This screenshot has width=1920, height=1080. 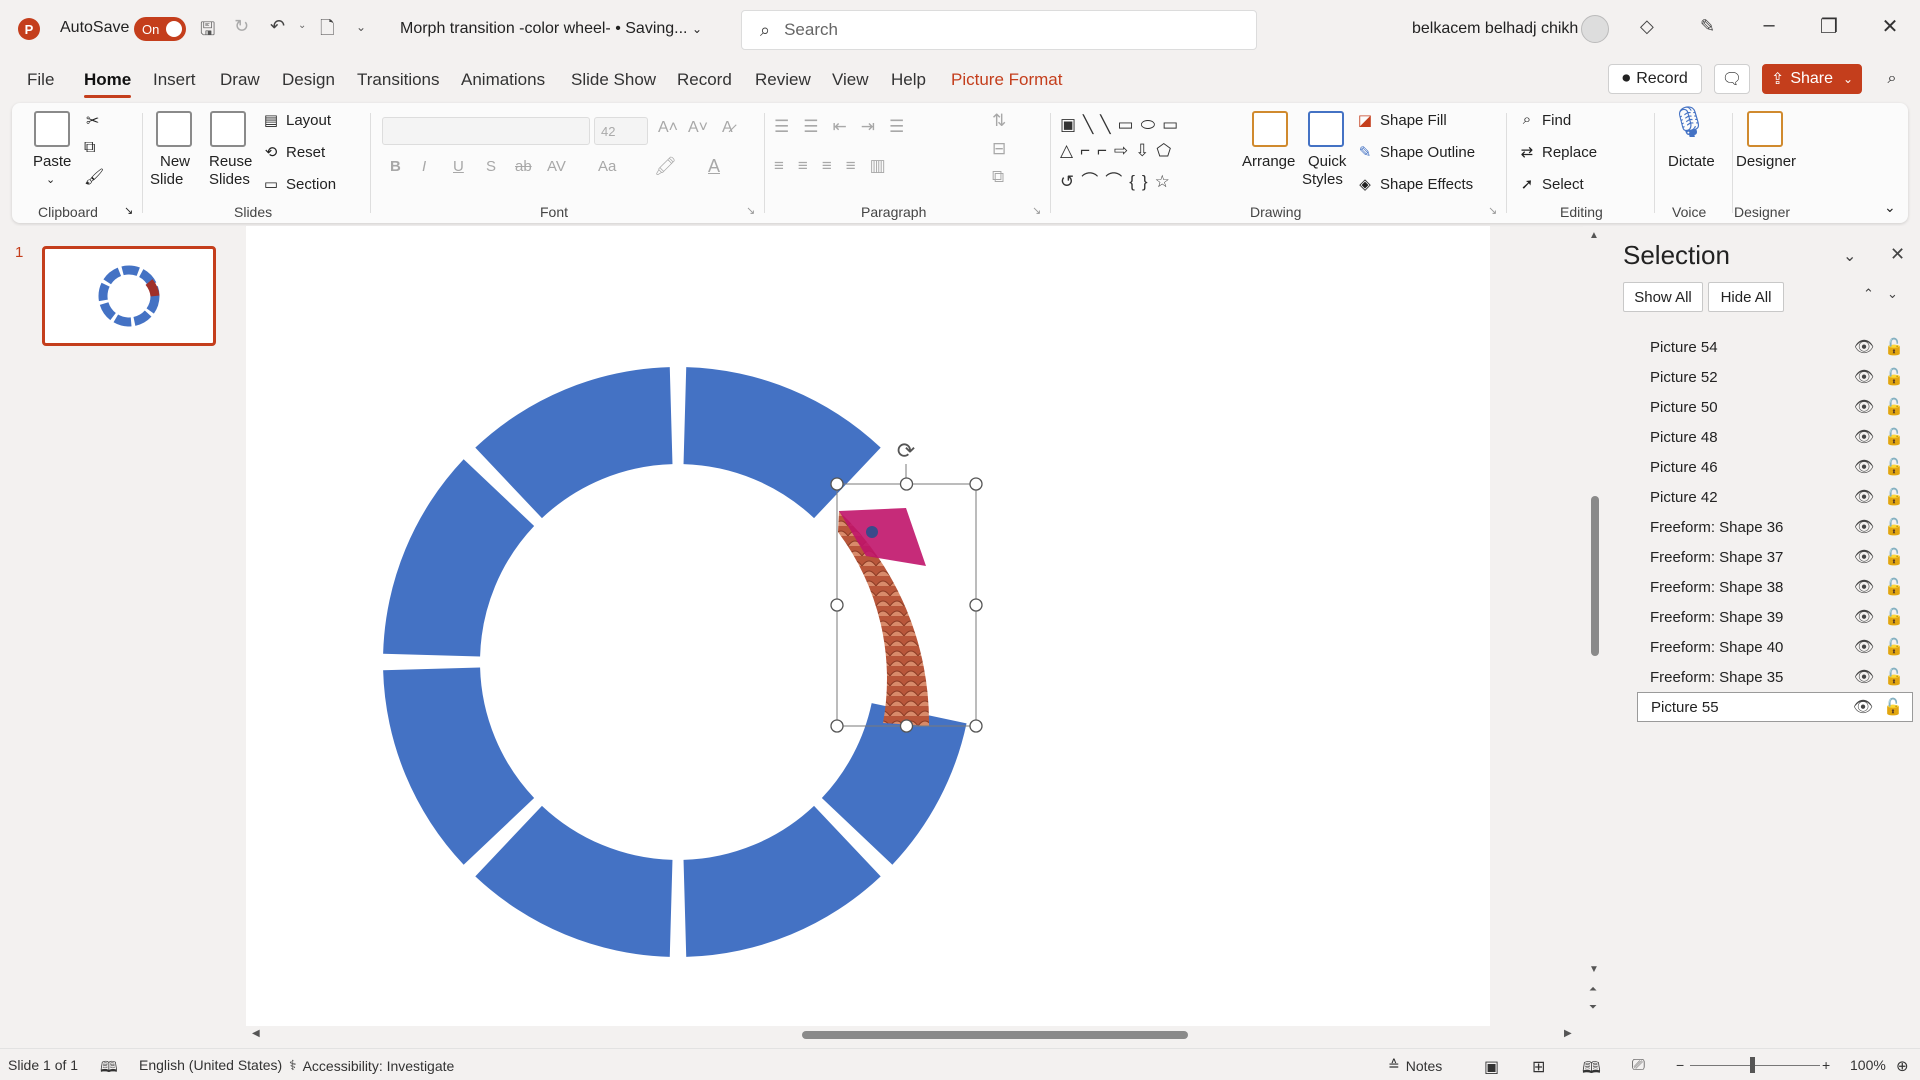 What do you see at coordinates (906, 450) in the screenshot?
I see `rotate-handle-icon: ⟳` at bounding box center [906, 450].